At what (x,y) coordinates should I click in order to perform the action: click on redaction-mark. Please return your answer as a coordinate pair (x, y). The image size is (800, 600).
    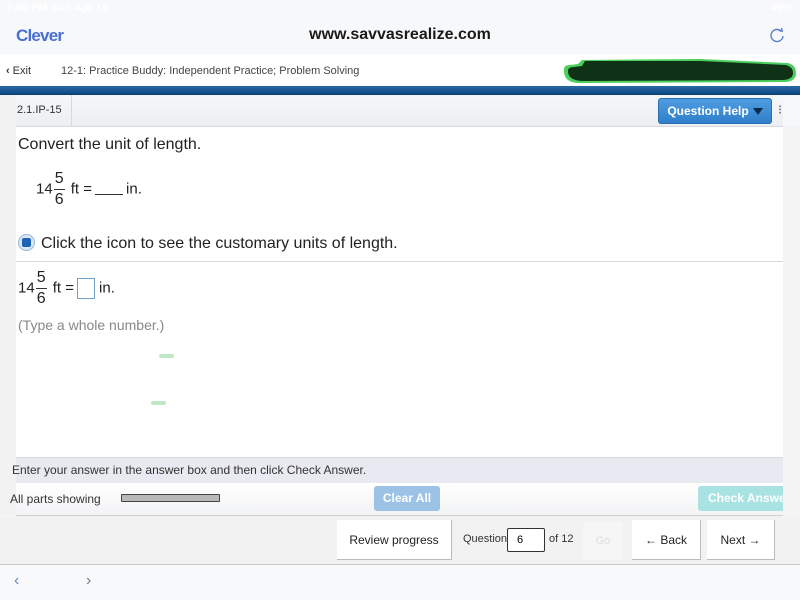
    Looking at the image, I should click on (679, 71).